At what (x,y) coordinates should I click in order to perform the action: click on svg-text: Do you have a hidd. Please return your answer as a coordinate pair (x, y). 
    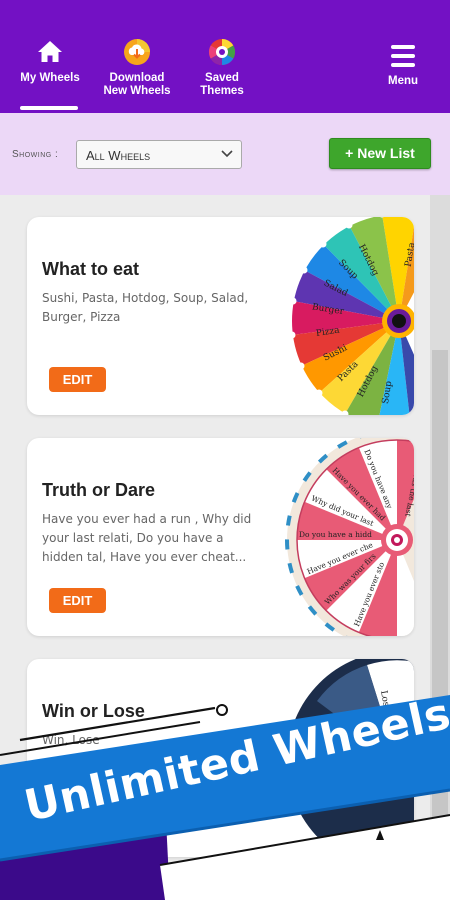
    Looking at the image, I should click on (335, 534).